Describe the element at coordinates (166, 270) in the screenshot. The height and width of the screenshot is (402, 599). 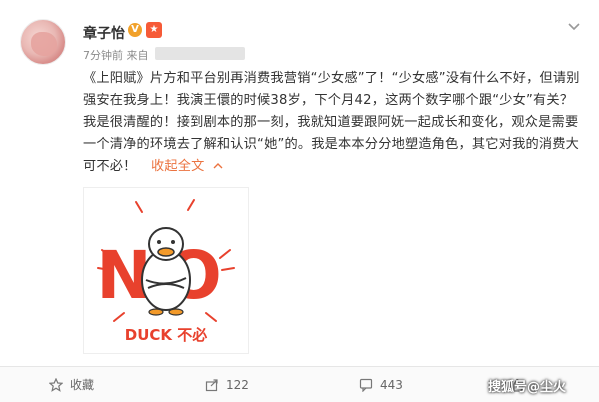
I see `post-image: NO DUCK 不必` at that location.